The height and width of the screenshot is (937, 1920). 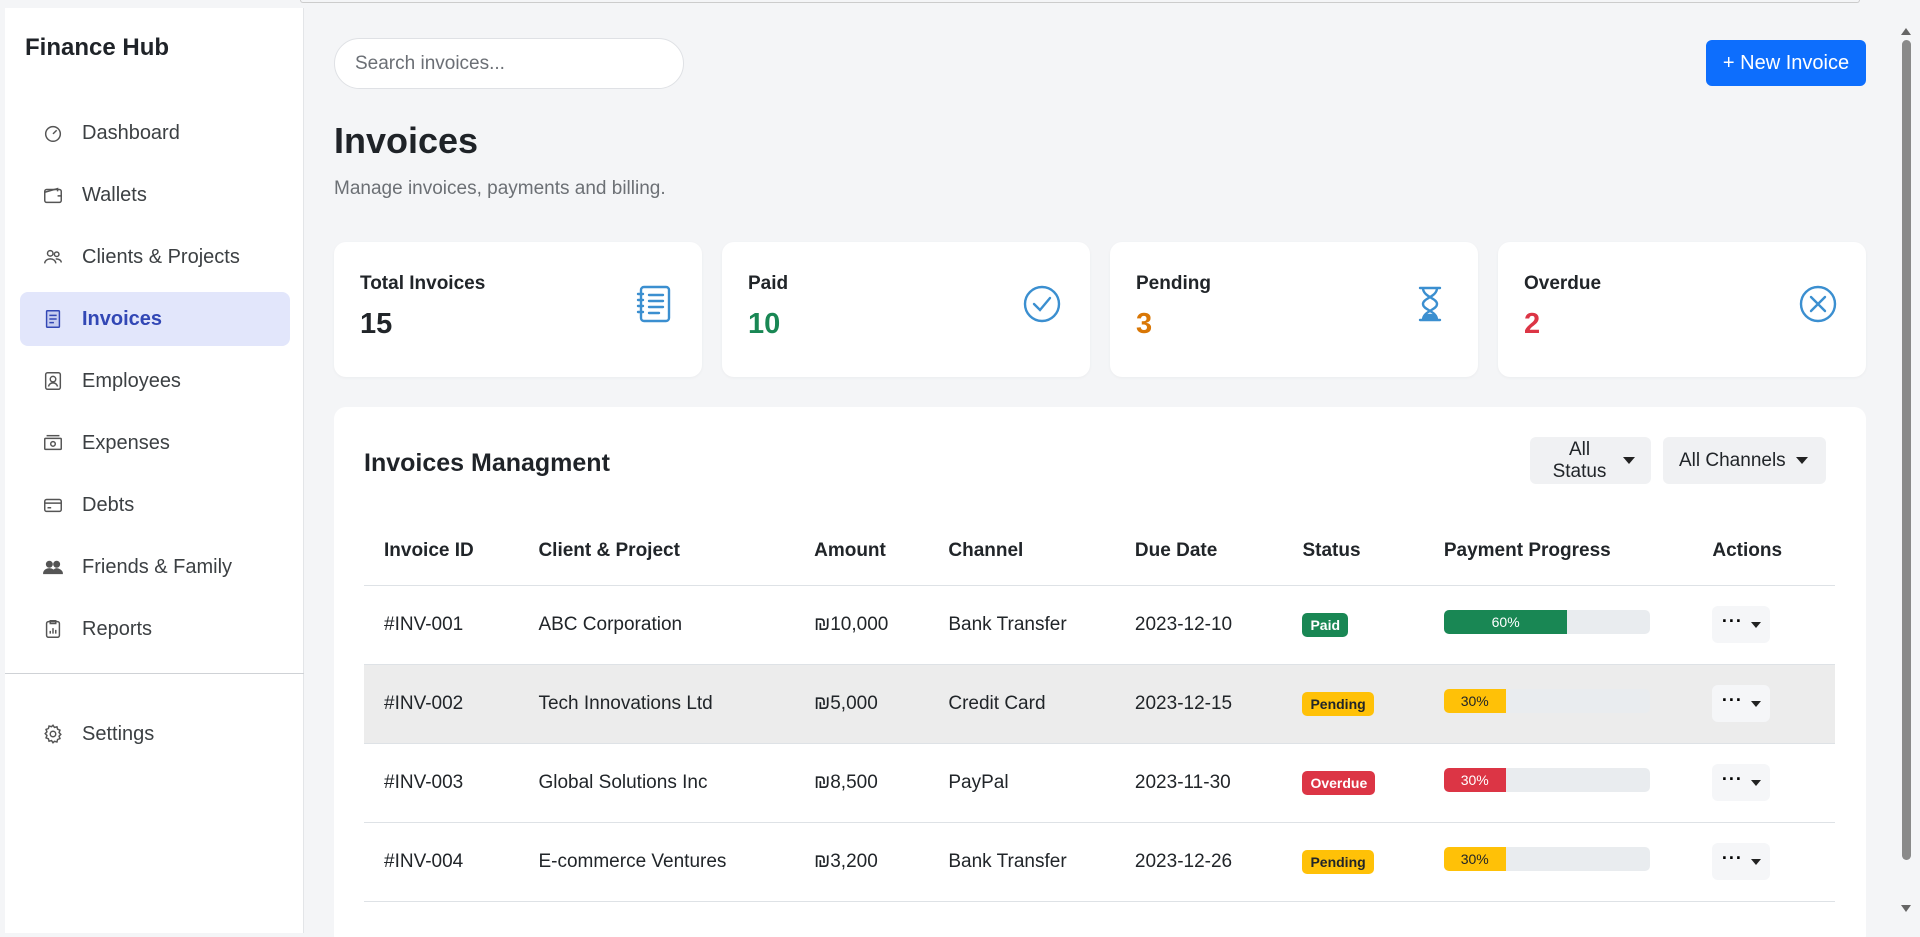 I want to click on sidebar-item-label: Employees, so click(x=131, y=380).